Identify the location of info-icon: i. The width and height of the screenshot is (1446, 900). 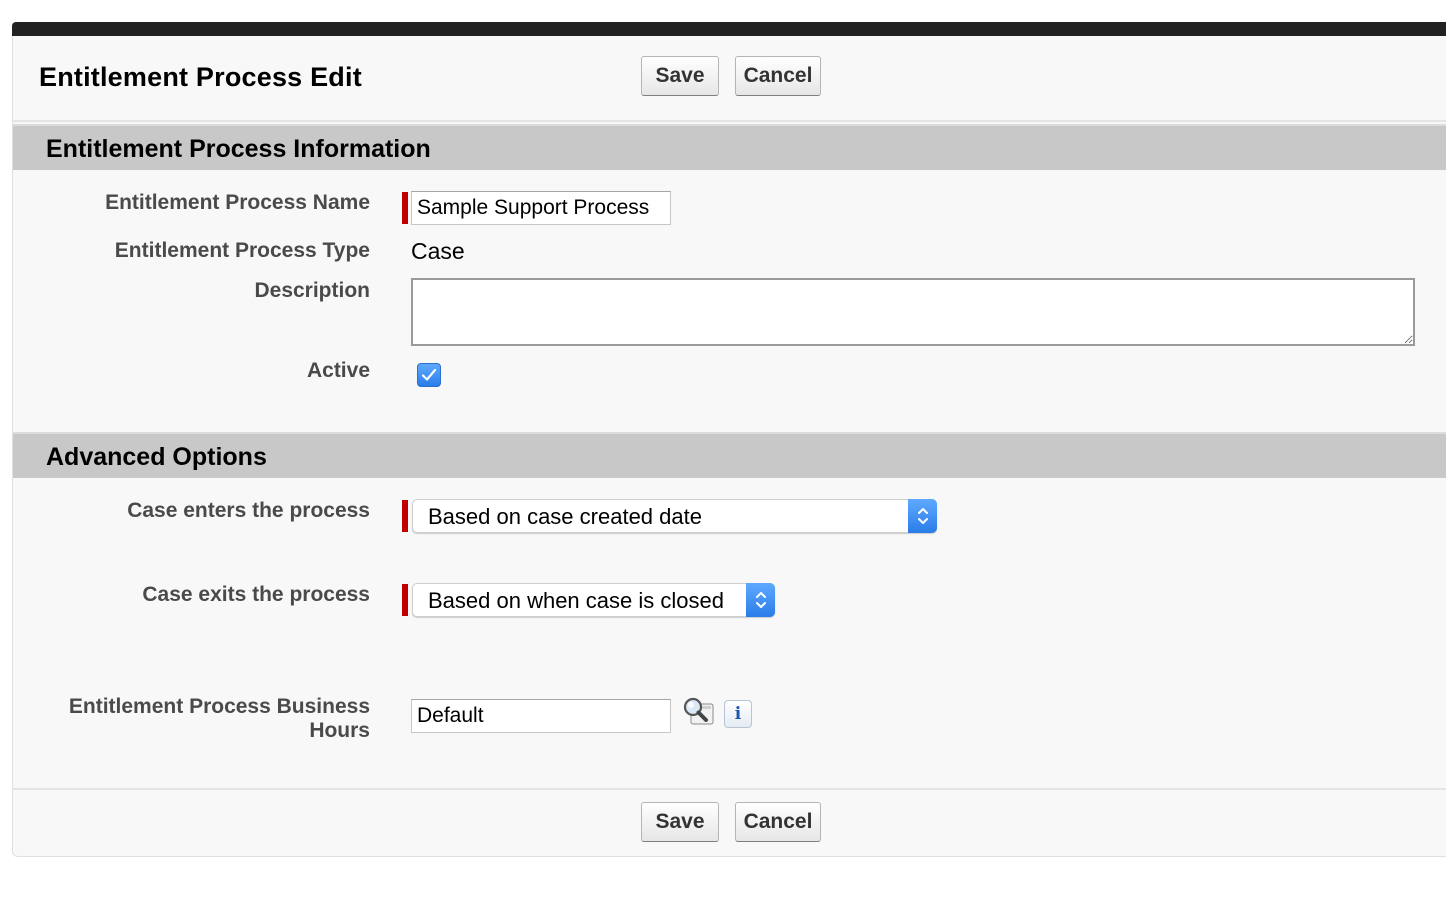
(738, 714).